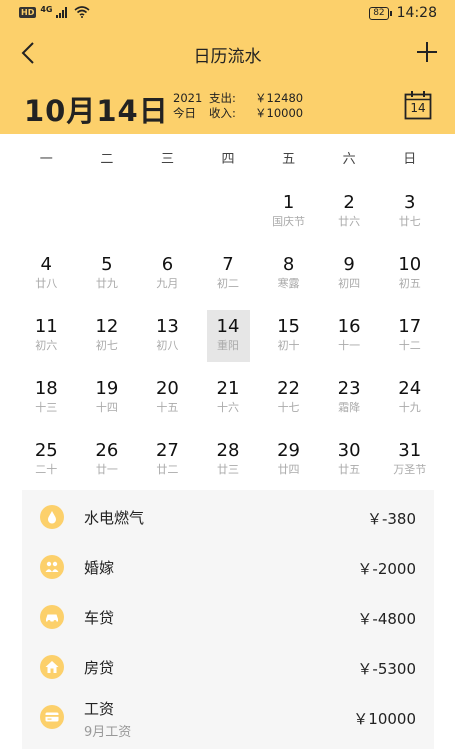  What do you see at coordinates (228, 388) in the screenshot?
I see `day-number: 21` at bounding box center [228, 388].